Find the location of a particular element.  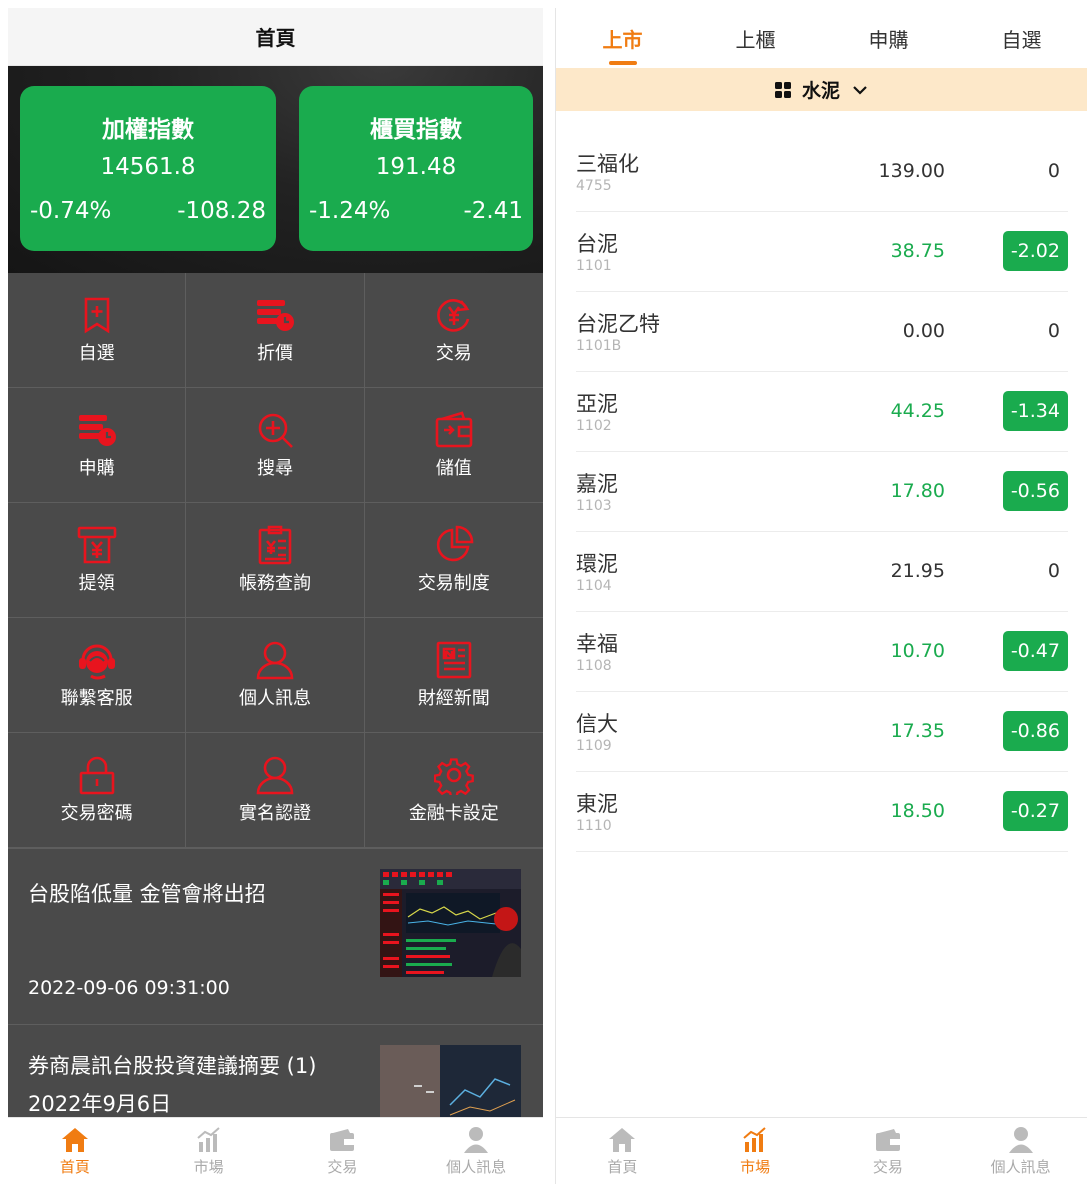

menu-trading-rules: 交易制度 is located at coordinates (453, 560).